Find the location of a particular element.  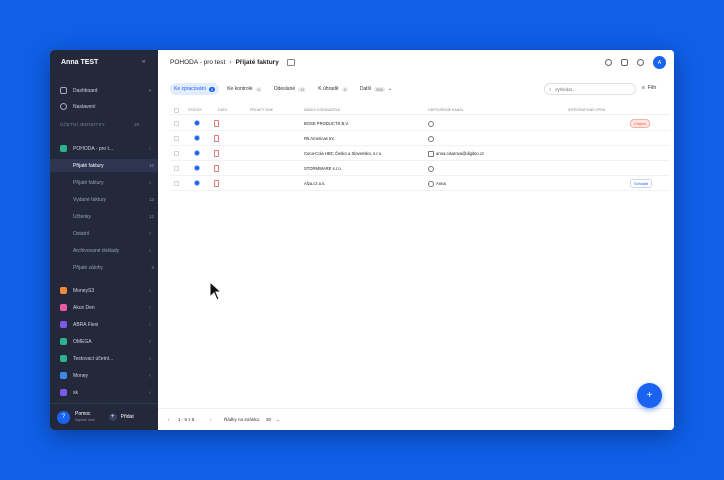

column-supplier: NÁZEV DODAVATELE is located at coordinates (322, 110).